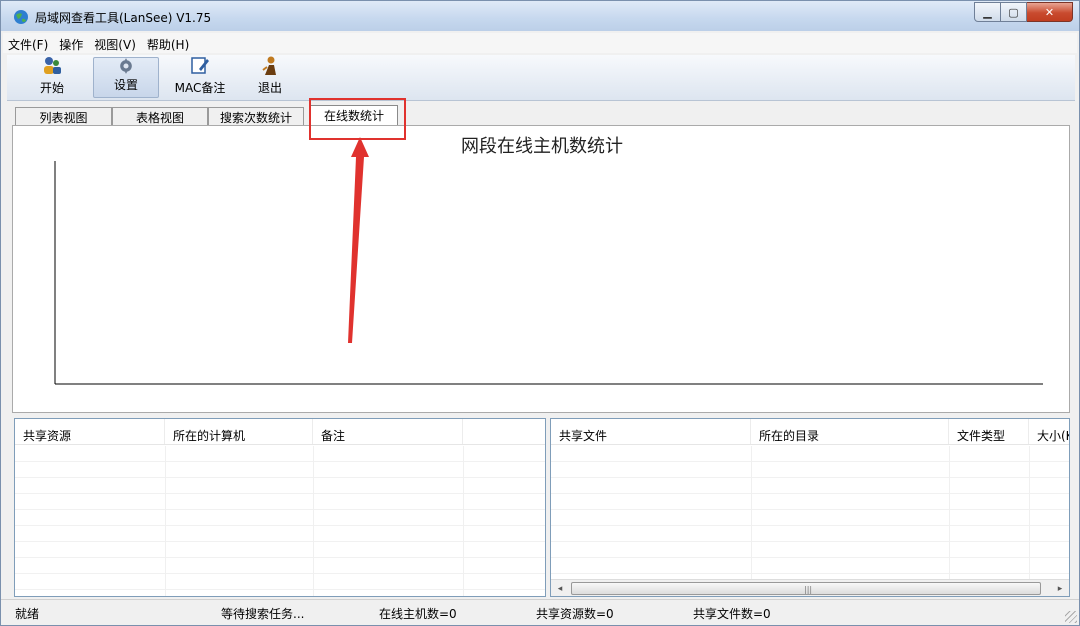  Describe the element at coordinates (126, 66) in the screenshot. I see `settings-gear-icon` at that location.